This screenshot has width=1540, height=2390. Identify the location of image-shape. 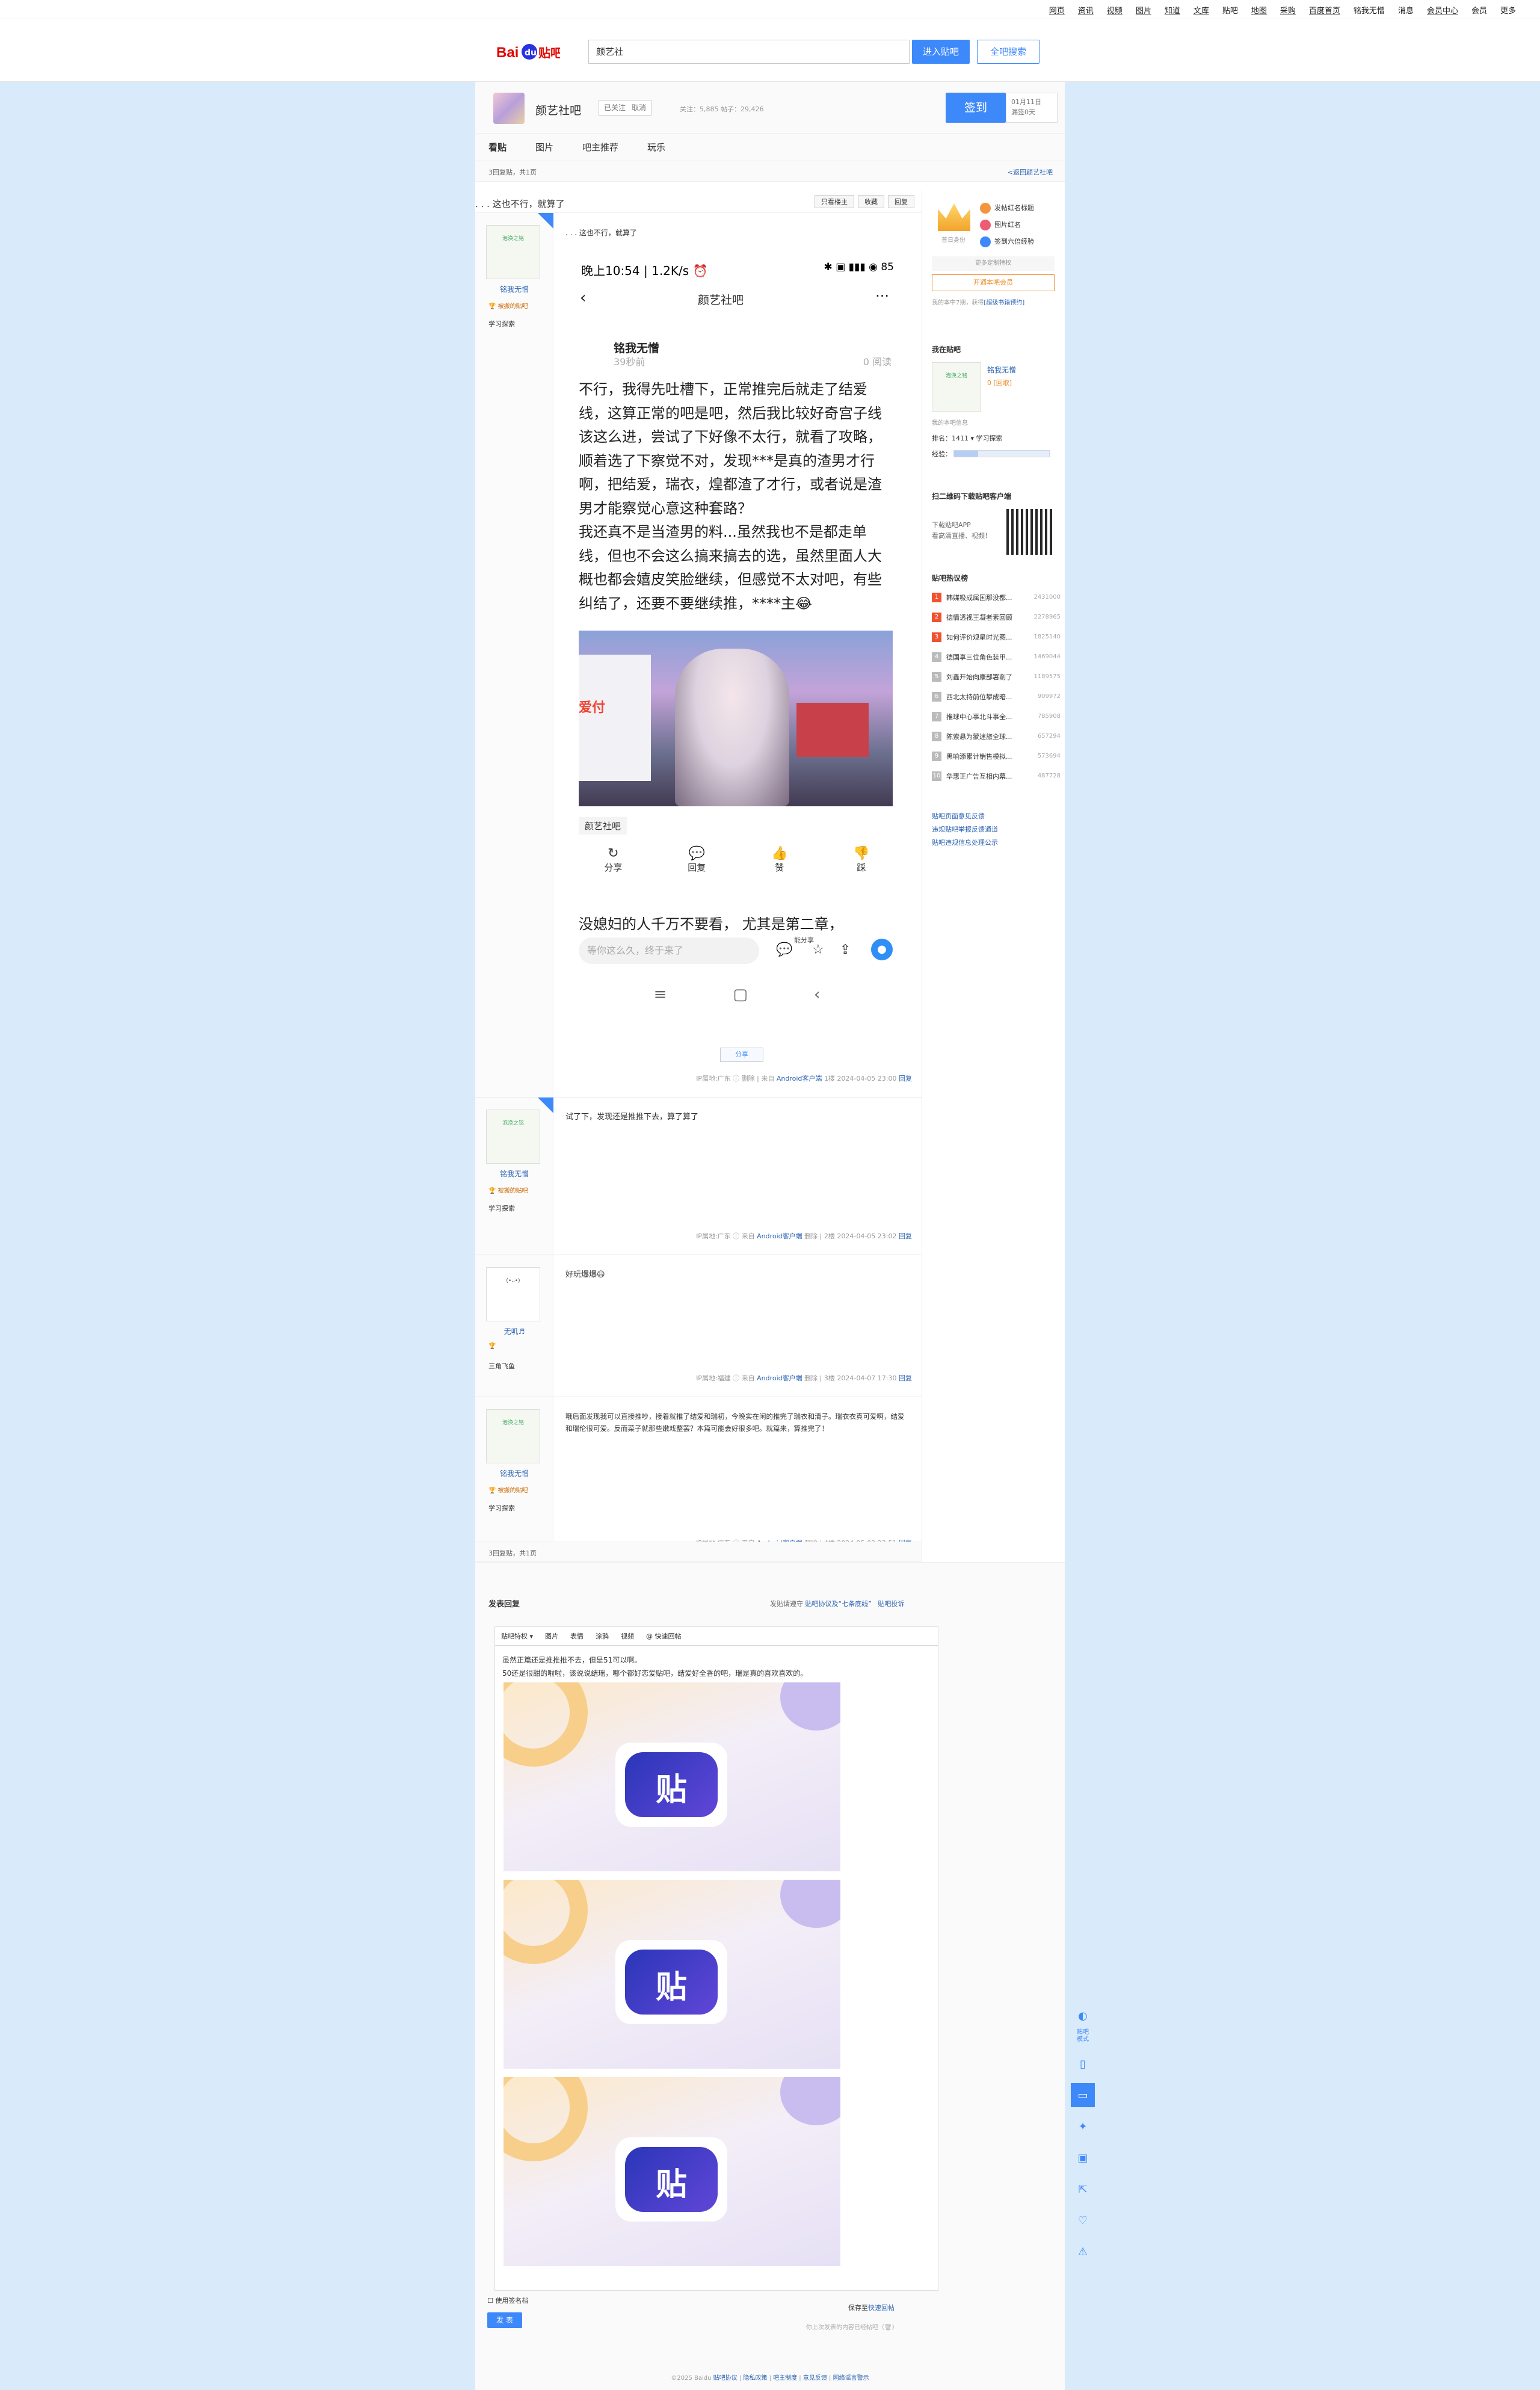
(810, 1706).